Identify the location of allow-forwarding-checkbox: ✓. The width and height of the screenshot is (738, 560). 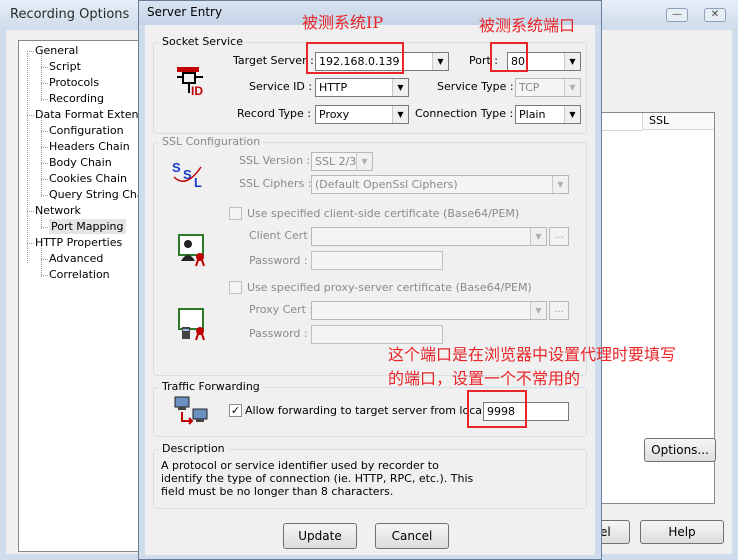
(235, 410).